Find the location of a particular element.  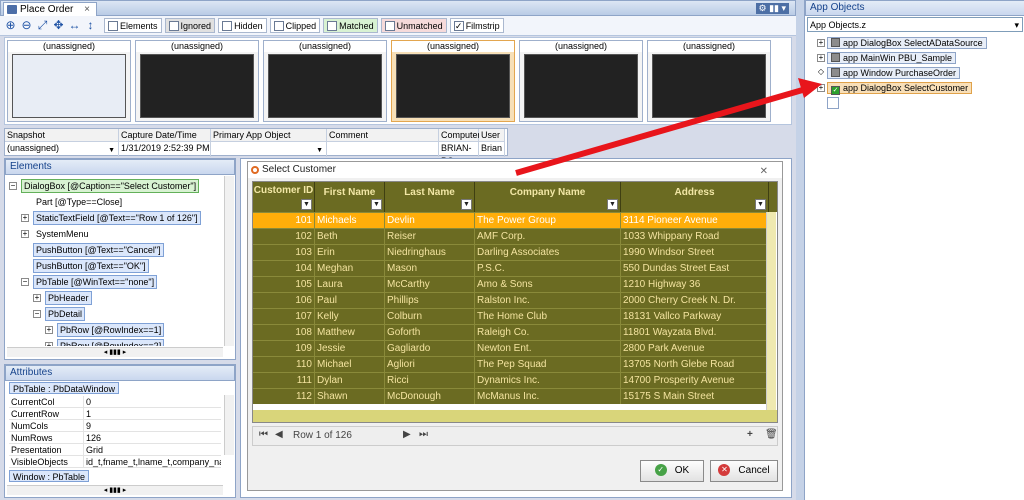

filter-clipped-checkbox: Clipped is located at coordinates (295, 25).